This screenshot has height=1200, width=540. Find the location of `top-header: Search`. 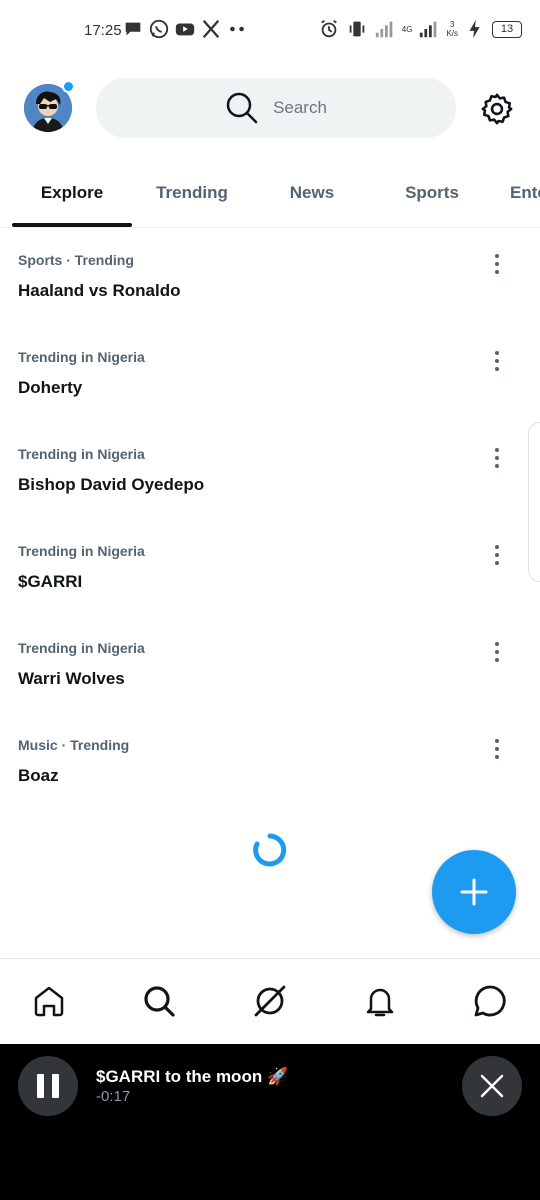

top-header: Search is located at coordinates (270, 108).